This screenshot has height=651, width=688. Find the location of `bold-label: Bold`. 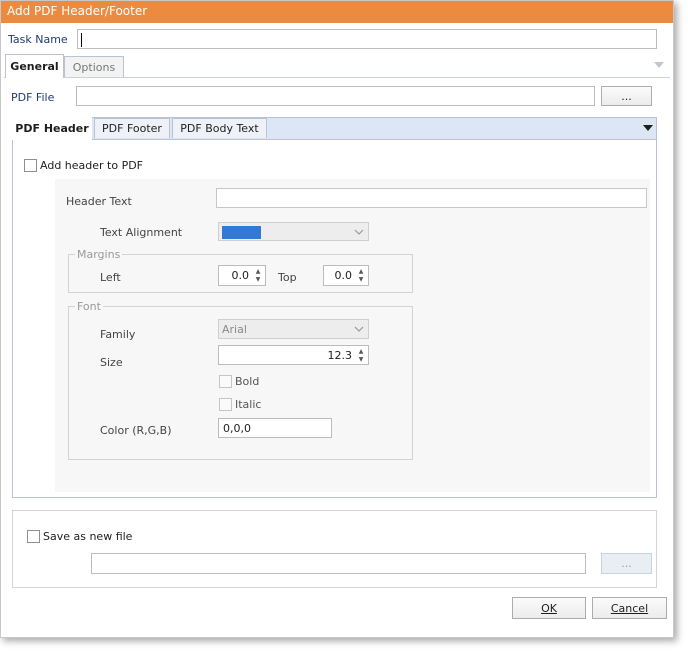

bold-label: Bold is located at coordinates (247, 381).